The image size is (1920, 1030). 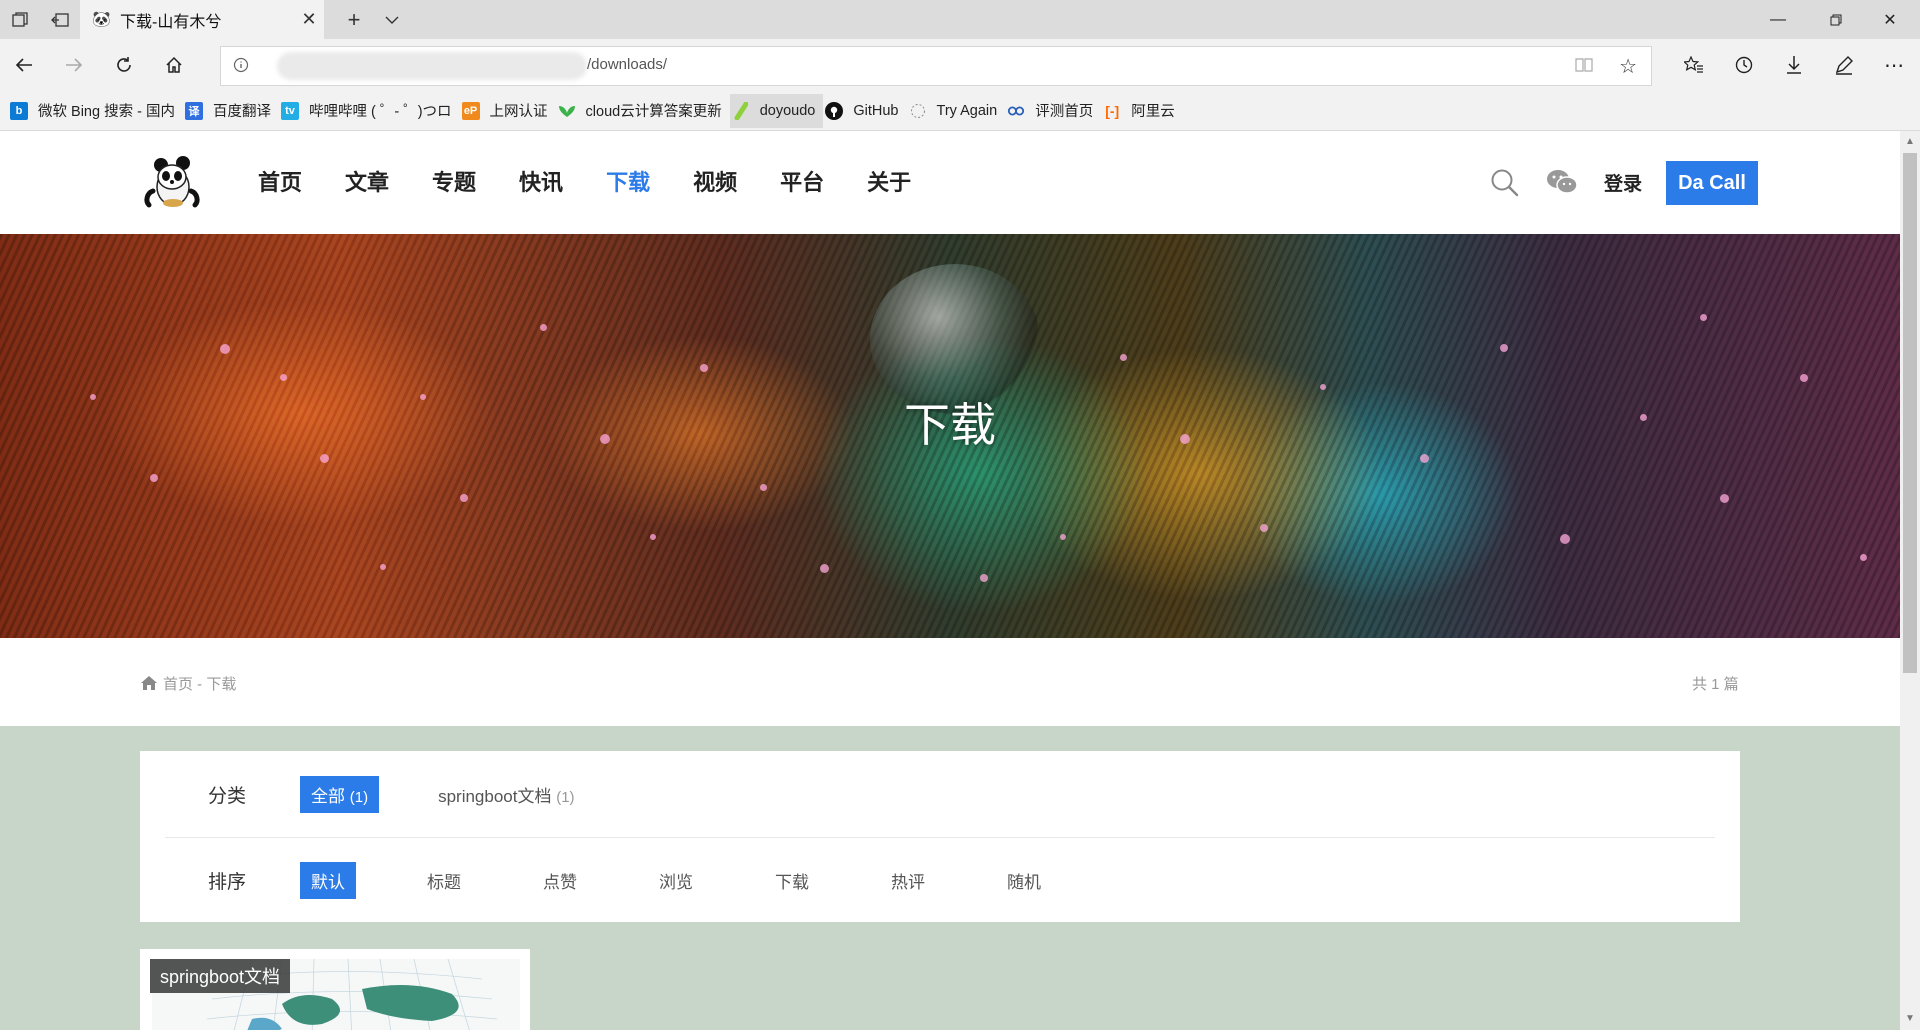 I want to click on tab-close-icon: ✕, so click(x=309, y=19).